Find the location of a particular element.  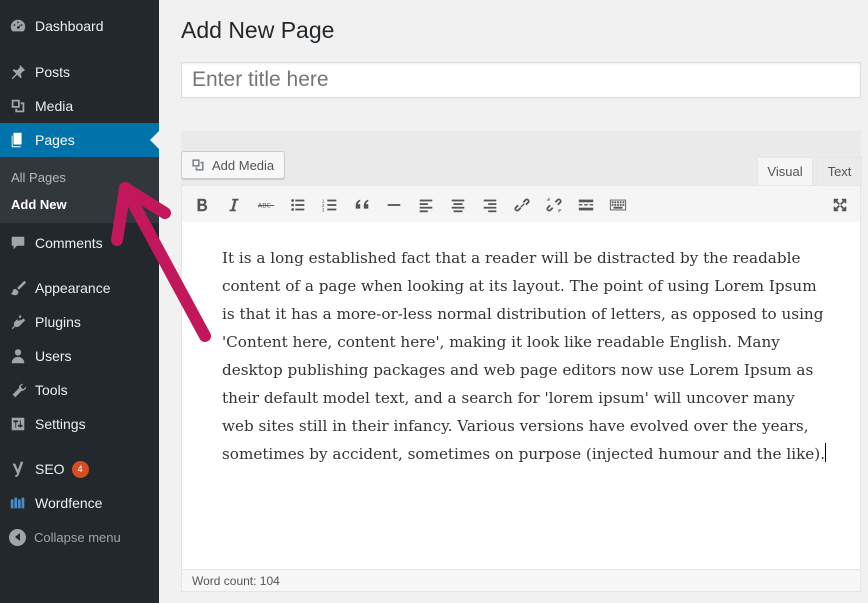

horizontal-line-icon is located at coordinates (394, 205).